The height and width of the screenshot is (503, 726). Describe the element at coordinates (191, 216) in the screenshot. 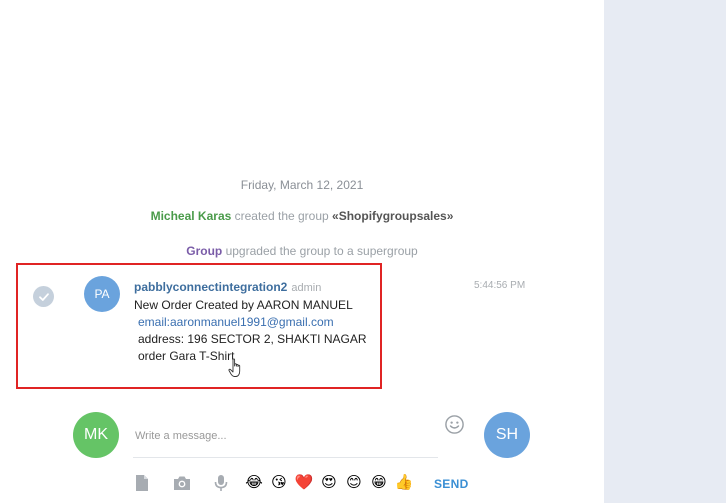

I see `service-user-link: Micheal Karas` at that location.